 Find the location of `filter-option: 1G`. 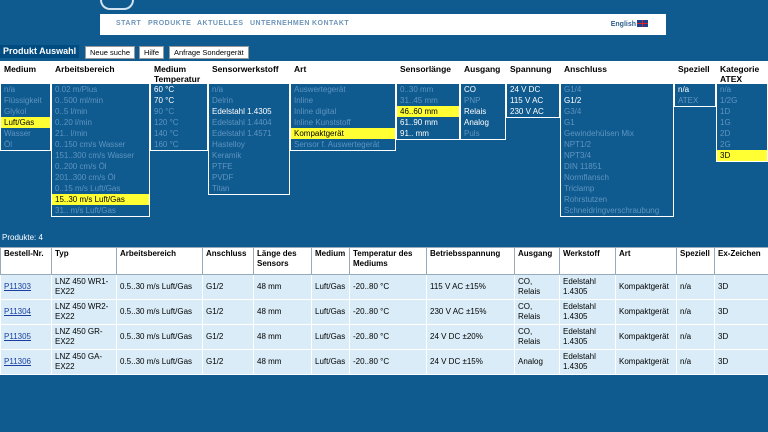

filter-option: 1G is located at coordinates (742, 122).